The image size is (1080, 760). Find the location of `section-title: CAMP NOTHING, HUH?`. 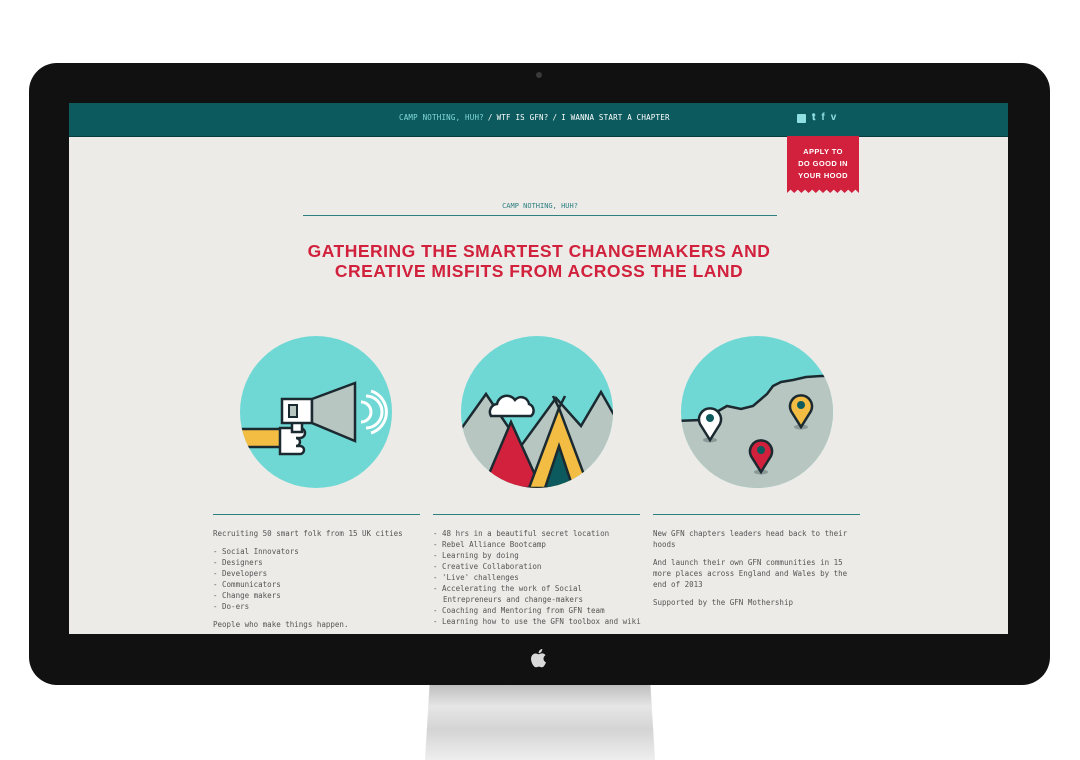

section-title: CAMP NOTHING, HUH? is located at coordinates (540, 206).